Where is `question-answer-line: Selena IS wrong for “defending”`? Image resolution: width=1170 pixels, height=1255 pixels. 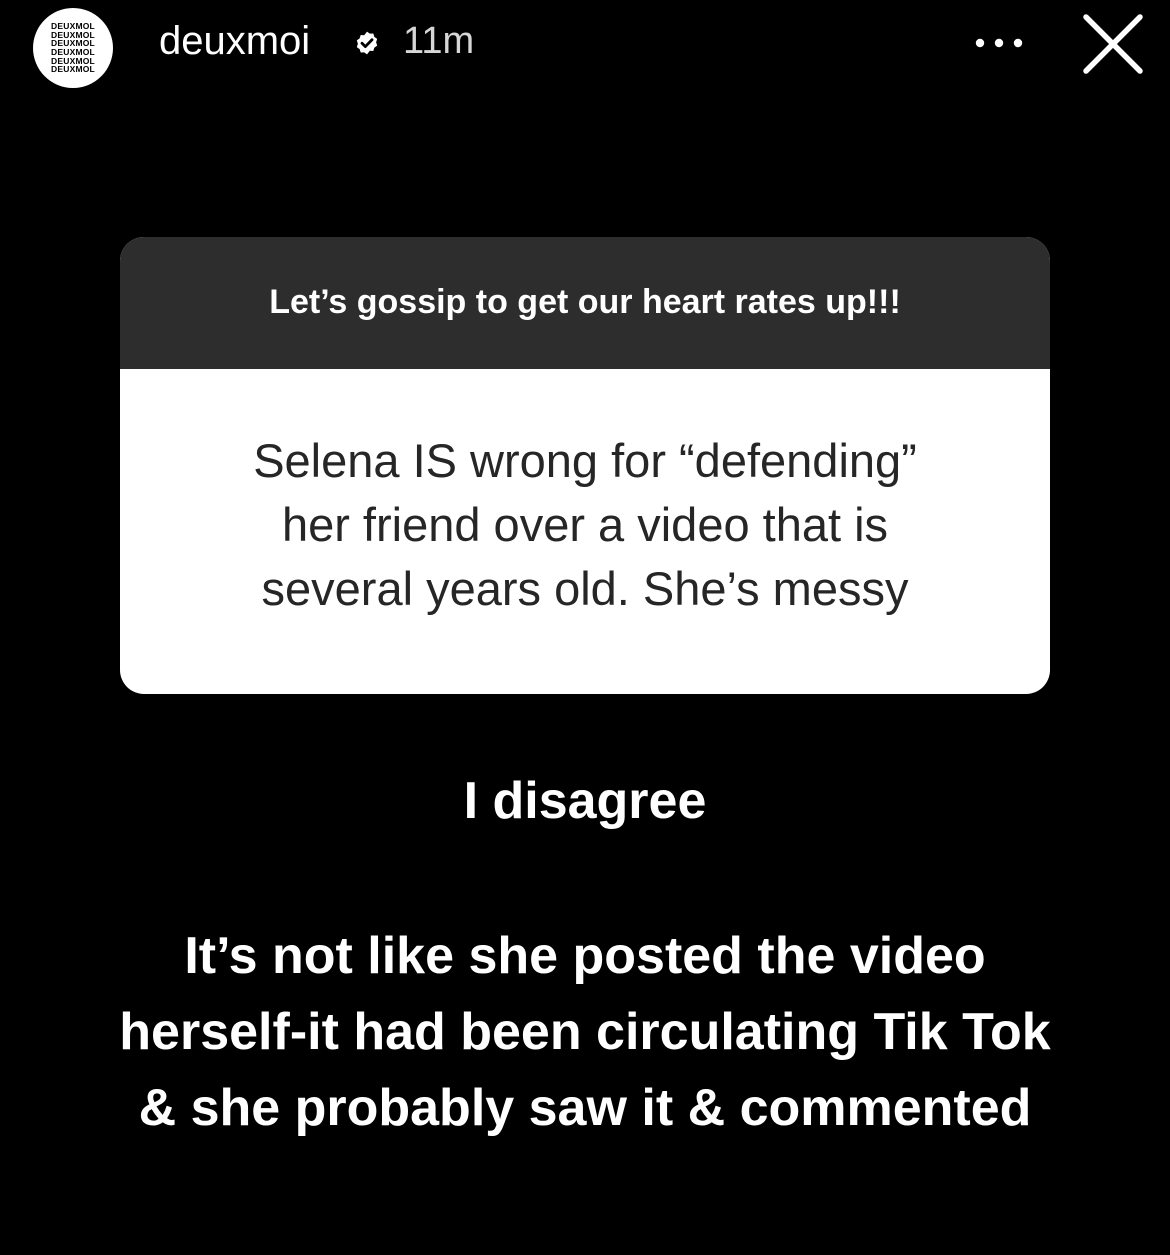 question-answer-line: Selena IS wrong for “defending” is located at coordinates (585, 460).